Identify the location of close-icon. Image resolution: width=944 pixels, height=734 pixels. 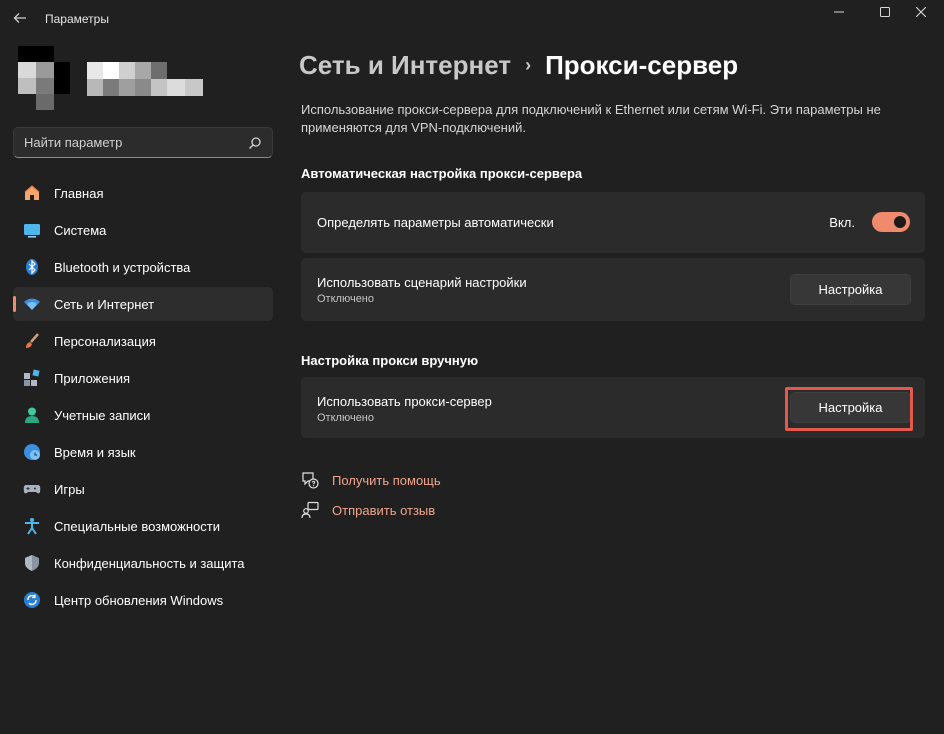
(921, 12).